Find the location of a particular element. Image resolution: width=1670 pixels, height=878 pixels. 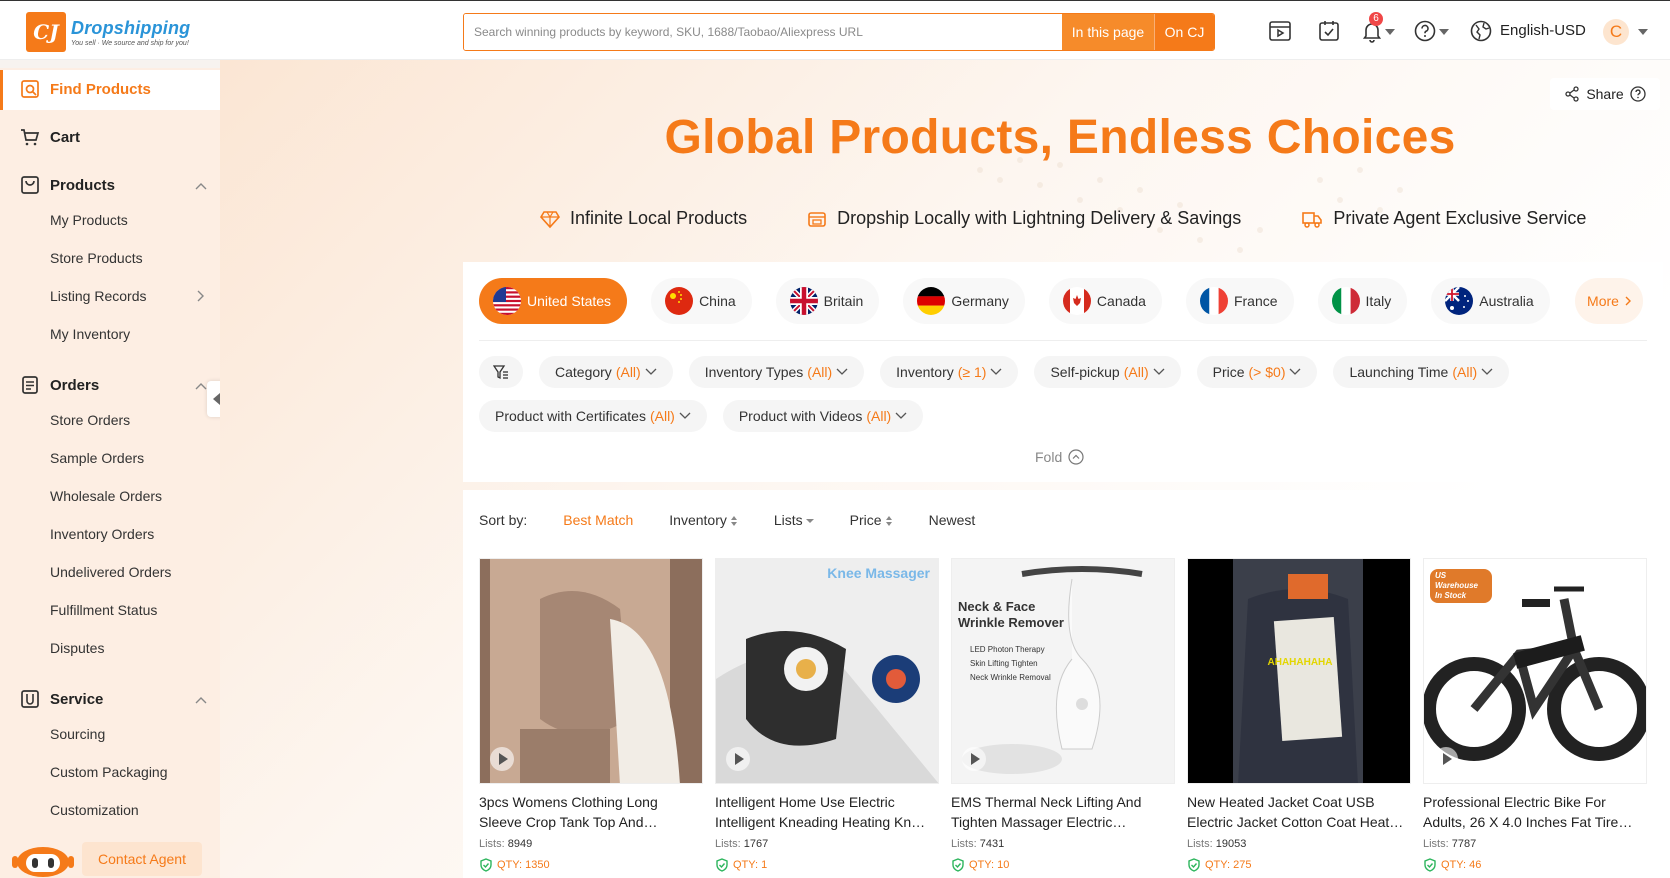

country-label: United States is located at coordinates (569, 301).